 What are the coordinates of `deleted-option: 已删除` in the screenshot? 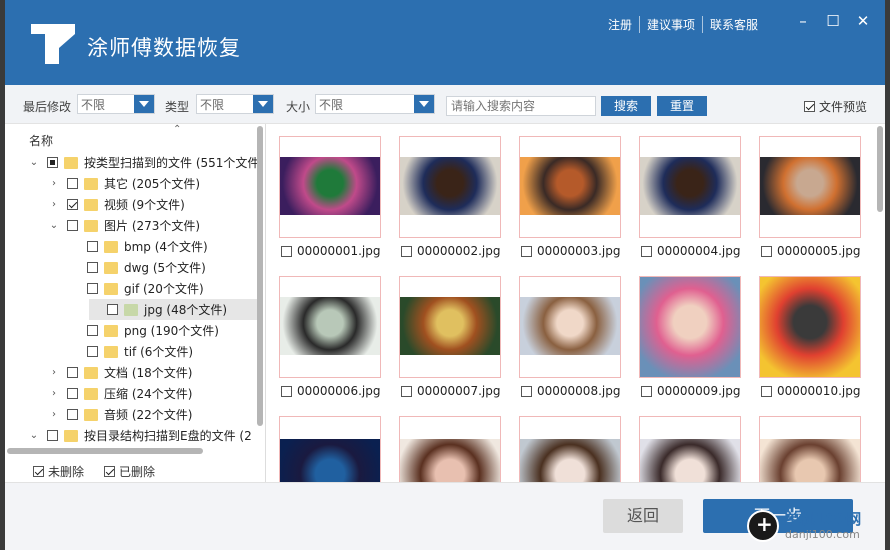 It's located at (129, 471).